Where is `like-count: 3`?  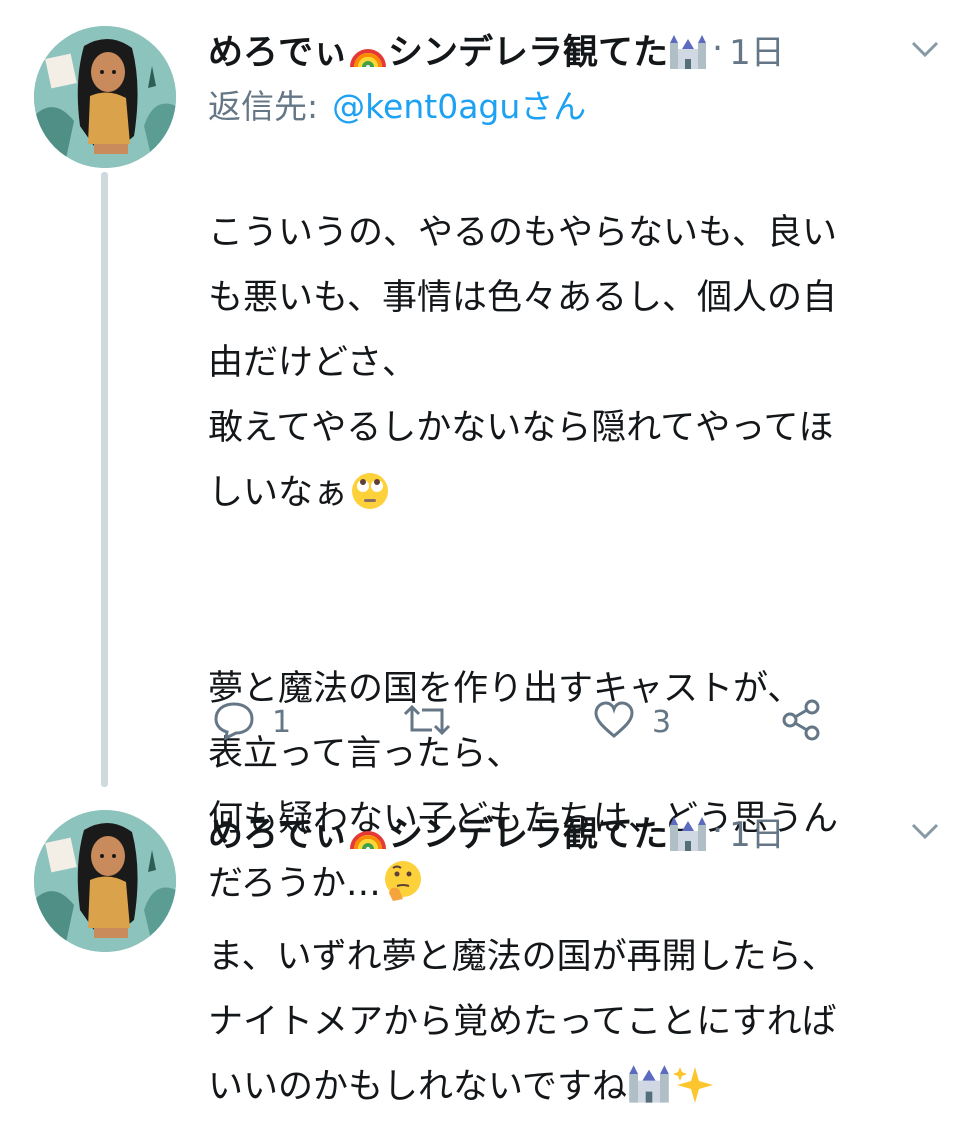
like-count: 3 is located at coordinates (662, 722).